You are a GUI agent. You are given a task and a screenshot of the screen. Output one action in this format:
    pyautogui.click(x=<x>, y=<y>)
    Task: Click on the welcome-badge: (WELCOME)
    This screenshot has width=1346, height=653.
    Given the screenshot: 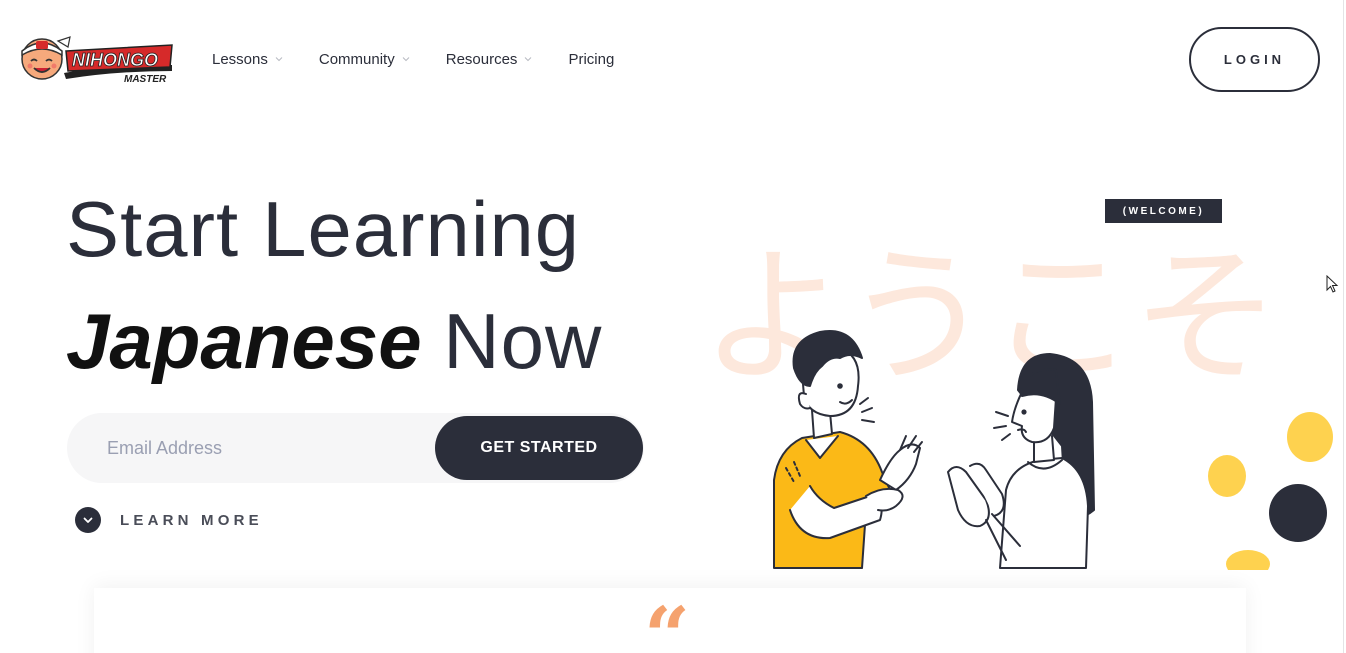 What is the action you would take?
    pyautogui.click(x=1163, y=211)
    